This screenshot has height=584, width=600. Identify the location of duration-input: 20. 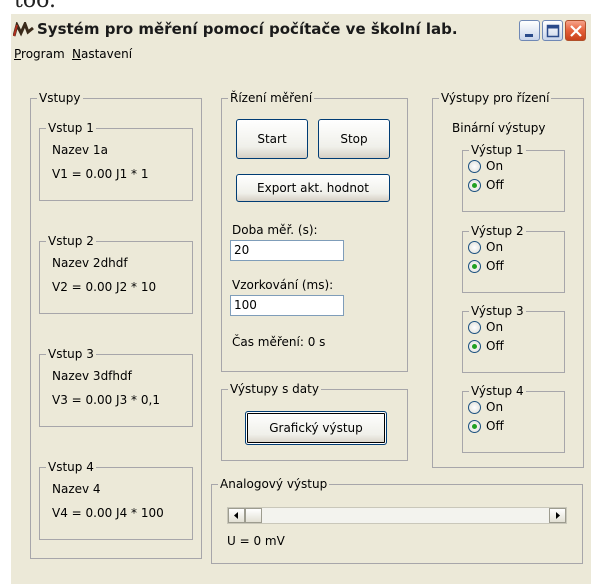
(287, 250).